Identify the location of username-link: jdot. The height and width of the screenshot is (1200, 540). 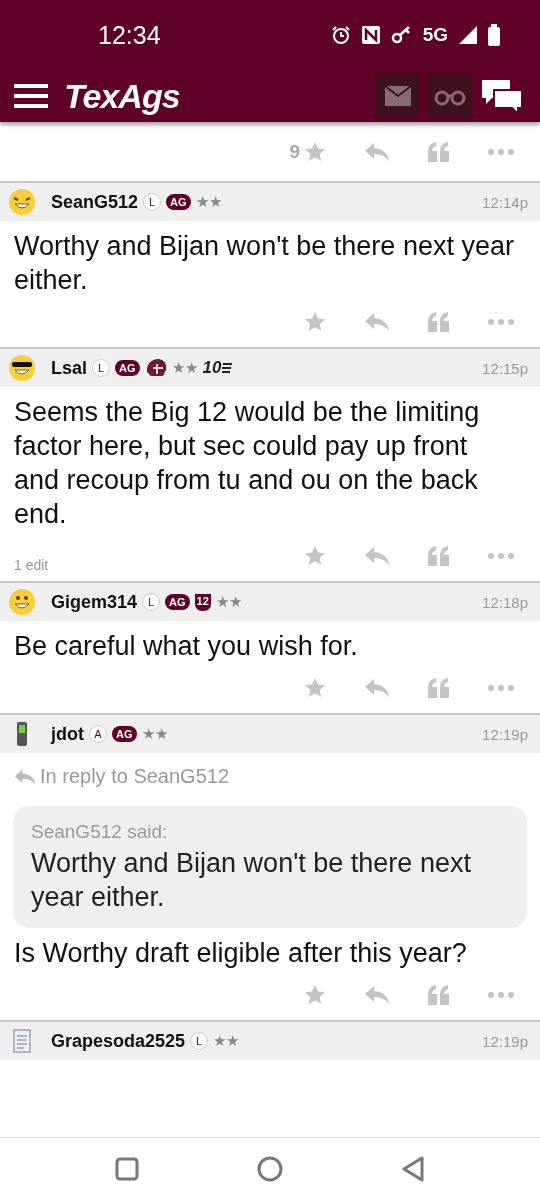
(67, 734).